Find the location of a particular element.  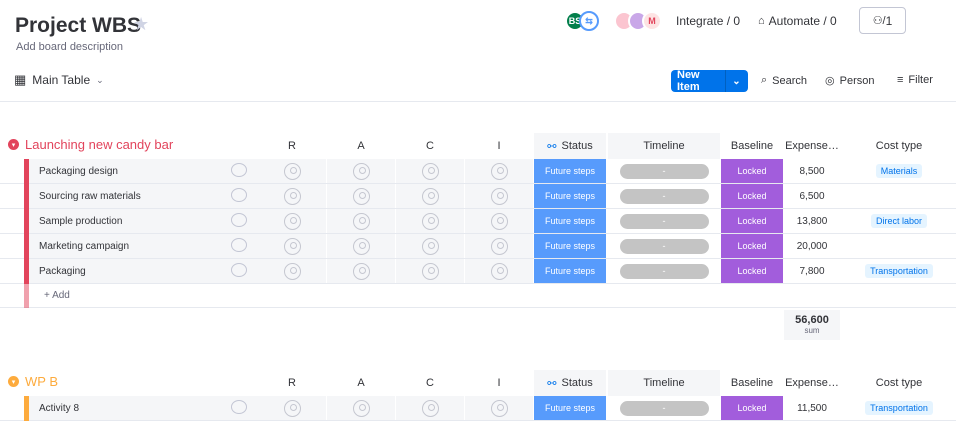

board-members: BS ⇆ is located at coordinates (582, 21).